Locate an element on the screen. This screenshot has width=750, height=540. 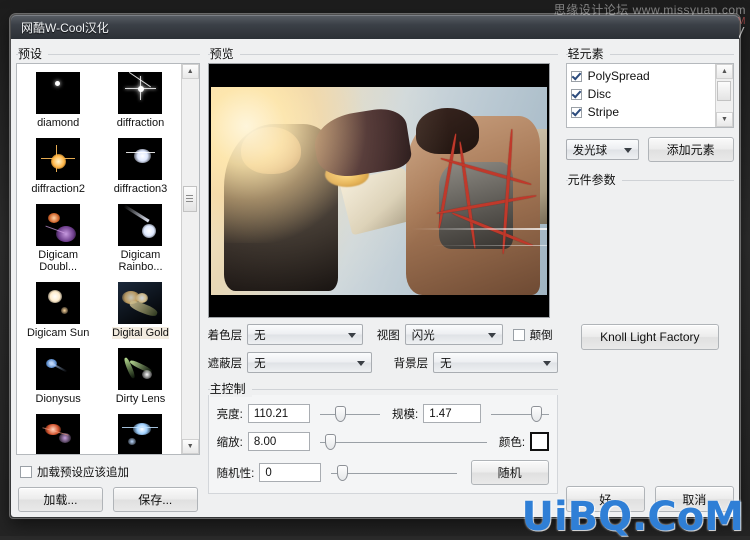
scale-slider is located at coordinates (520, 414).